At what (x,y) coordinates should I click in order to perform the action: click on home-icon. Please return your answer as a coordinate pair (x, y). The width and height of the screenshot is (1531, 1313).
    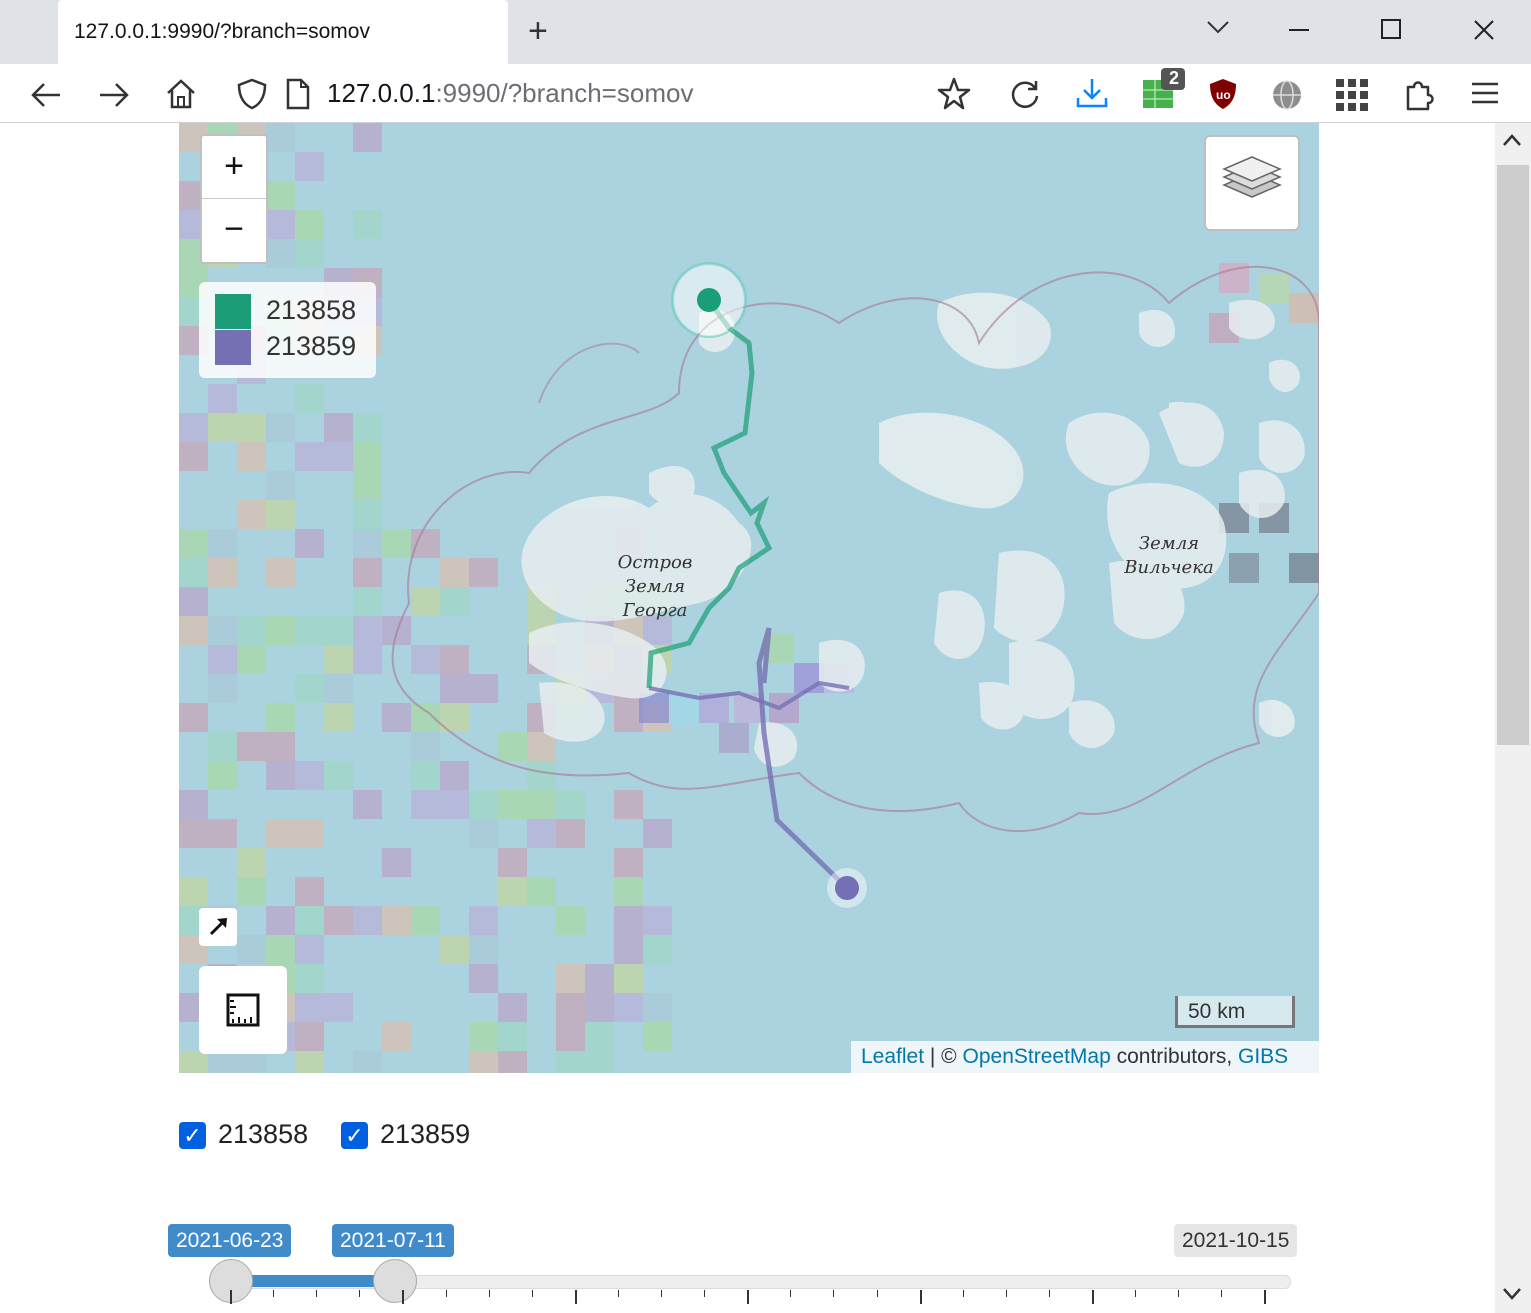
    Looking at the image, I should click on (181, 96).